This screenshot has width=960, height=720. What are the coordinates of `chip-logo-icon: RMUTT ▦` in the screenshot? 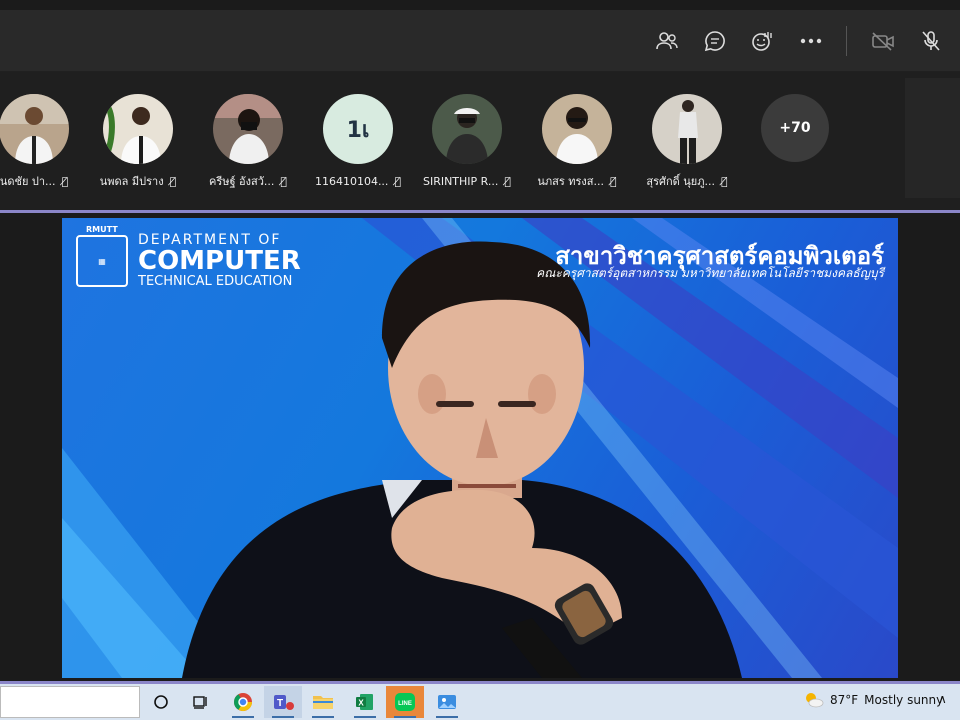 It's located at (102, 256).